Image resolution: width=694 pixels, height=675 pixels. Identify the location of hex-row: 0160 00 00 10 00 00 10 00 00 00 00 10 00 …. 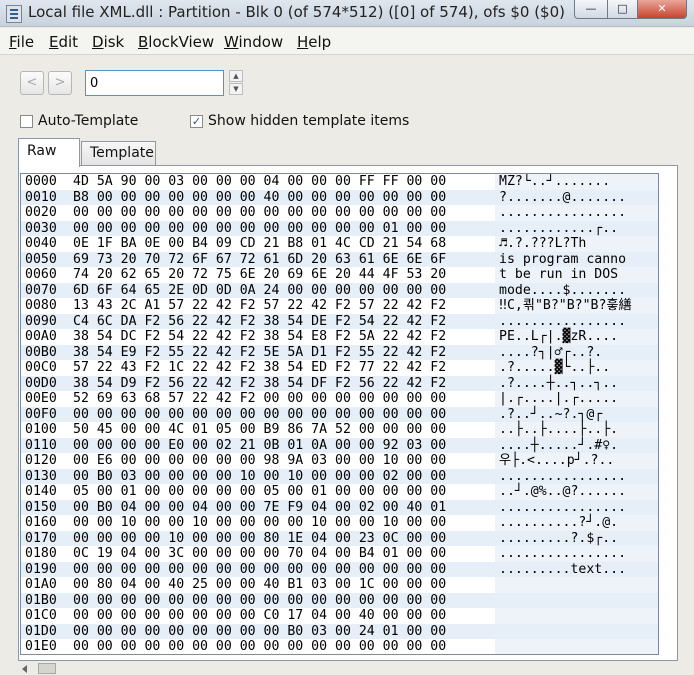
(339, 523).